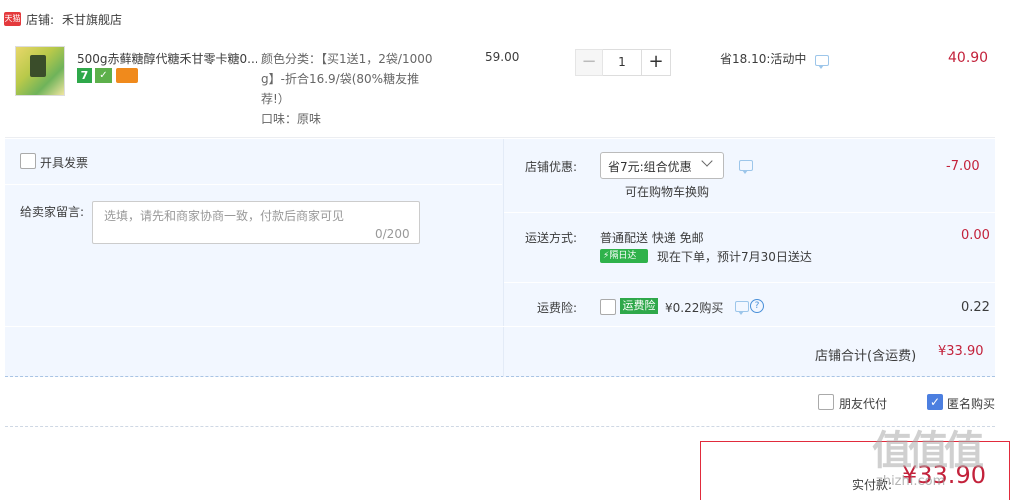  What do you see at coordinates (275, 99) in the screenshot?
I see `sku-line: 荐!）` at bounding box center [275, 99].